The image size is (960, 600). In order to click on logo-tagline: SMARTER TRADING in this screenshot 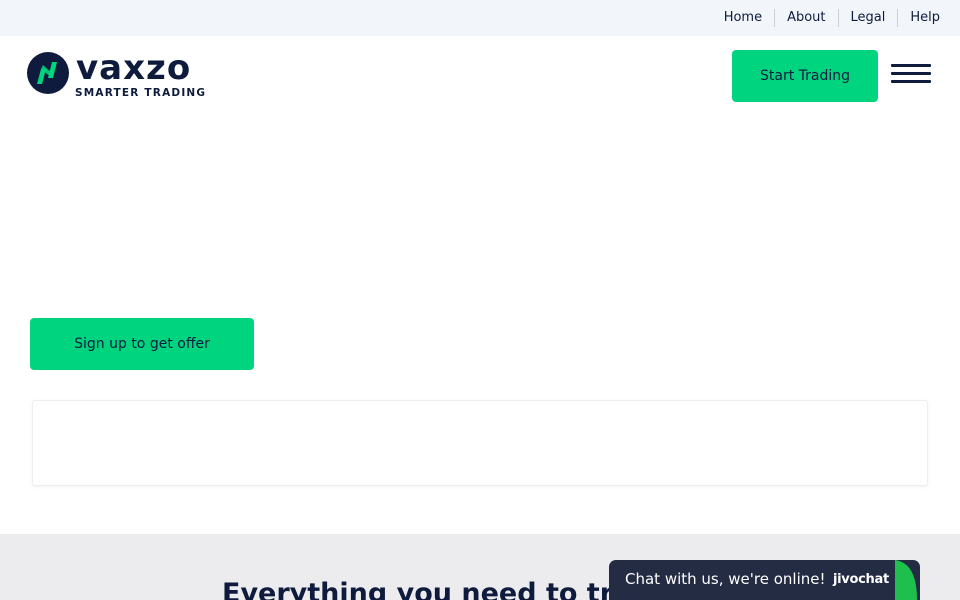, I will do `click(141, 93)`.